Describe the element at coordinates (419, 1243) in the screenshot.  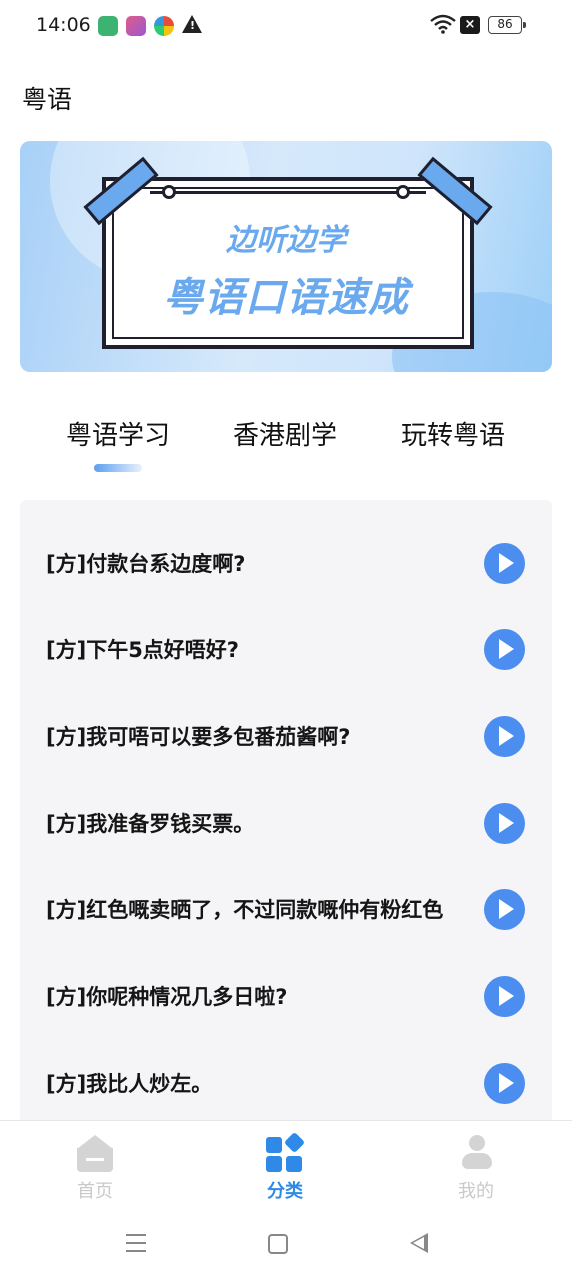
I see `back-icon` at that location.